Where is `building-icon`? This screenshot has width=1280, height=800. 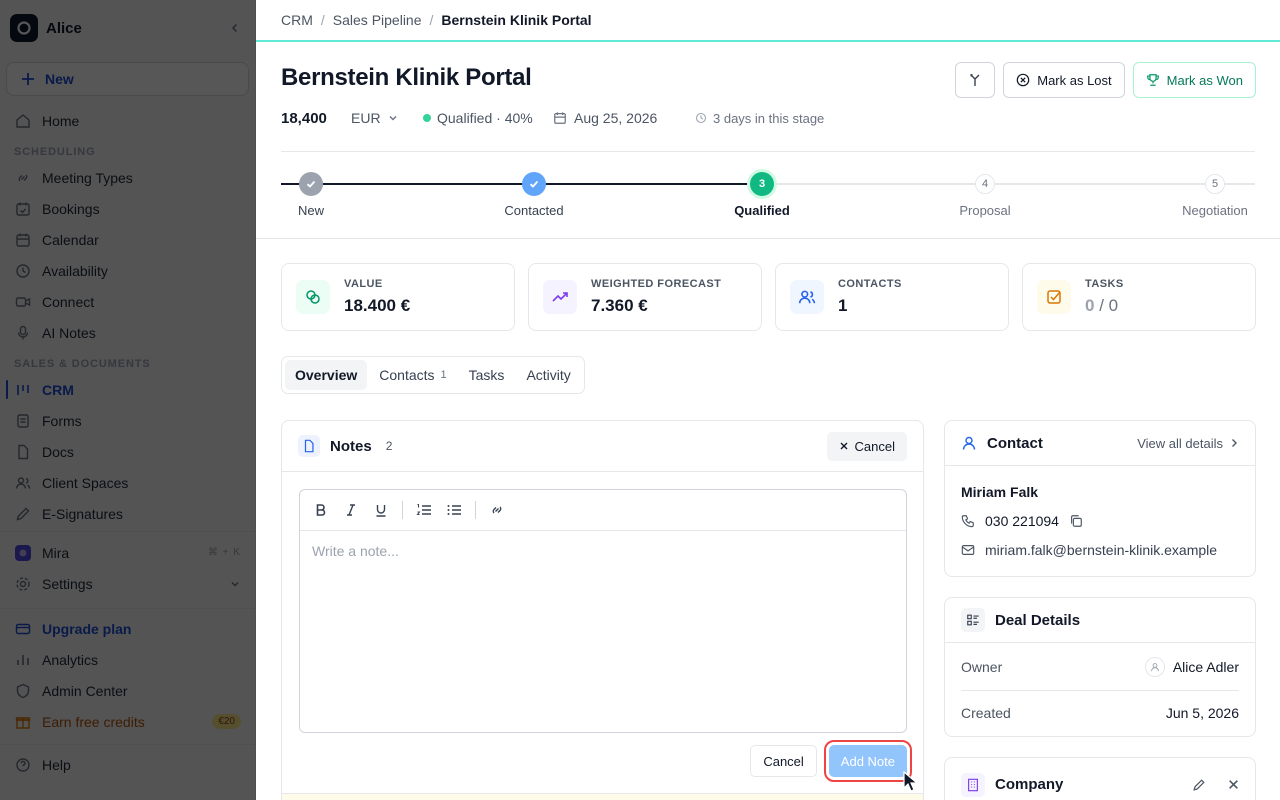 building-icon is located at coordinates (973, 784).